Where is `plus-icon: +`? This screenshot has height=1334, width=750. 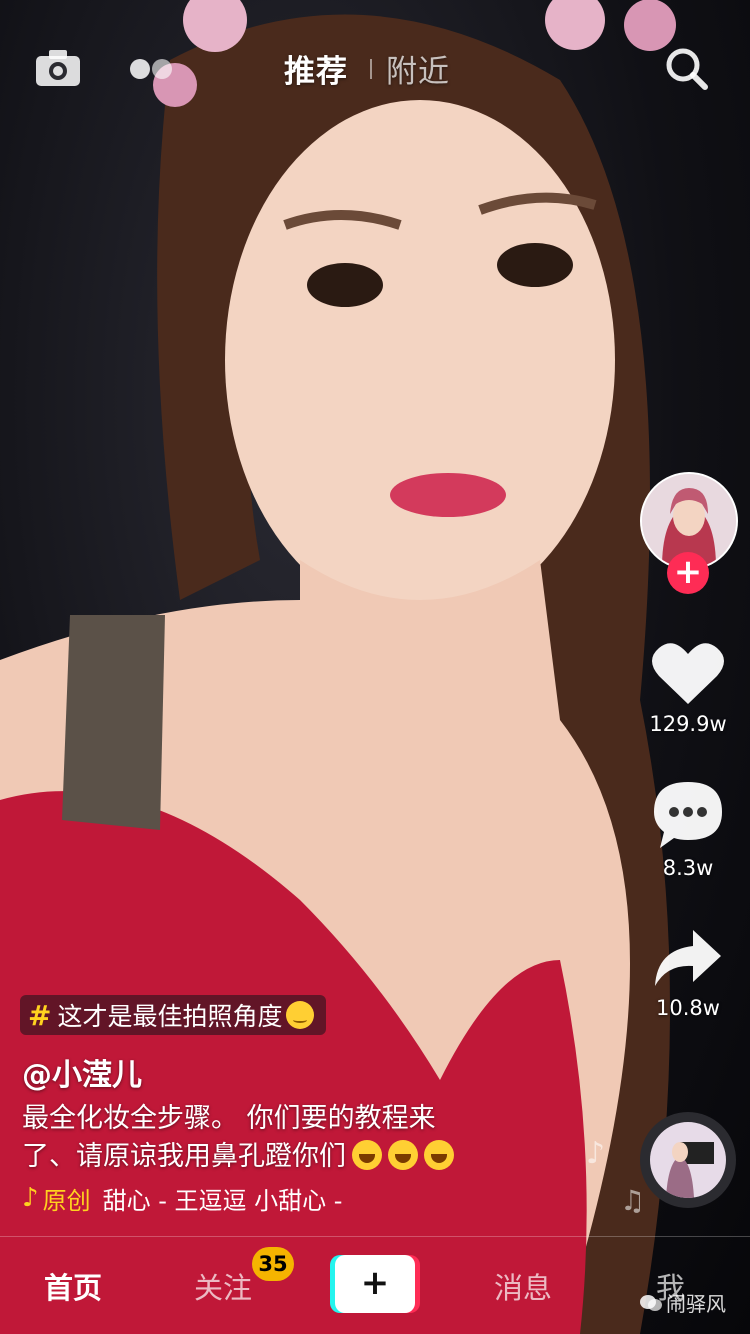
plus-icon: + is located at coordinates (375, 1284).